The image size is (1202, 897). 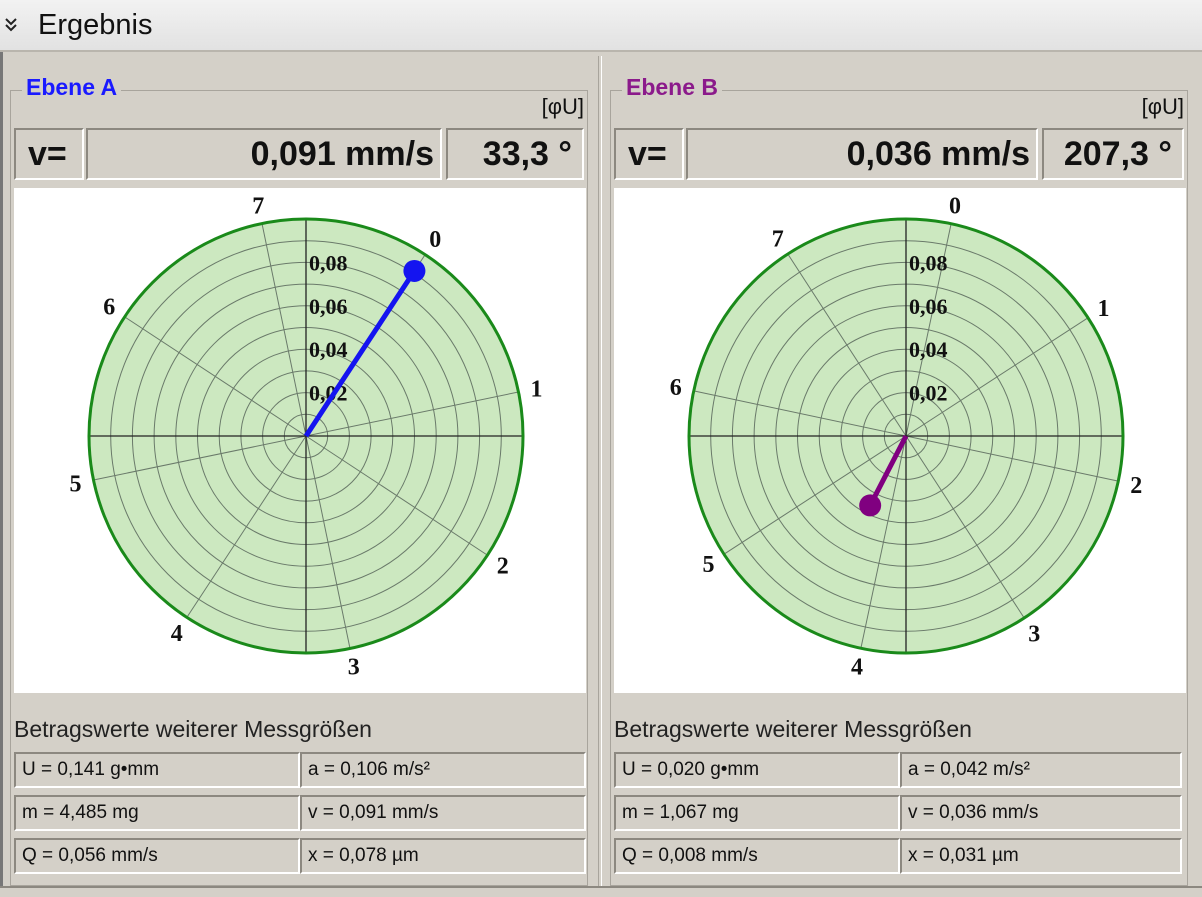 What do you see at coordinates (1041, 770) in the screenshot?
I see `plane-b-meas-a: a = 0,042 m/s²` at bounding box center [1041, 770].